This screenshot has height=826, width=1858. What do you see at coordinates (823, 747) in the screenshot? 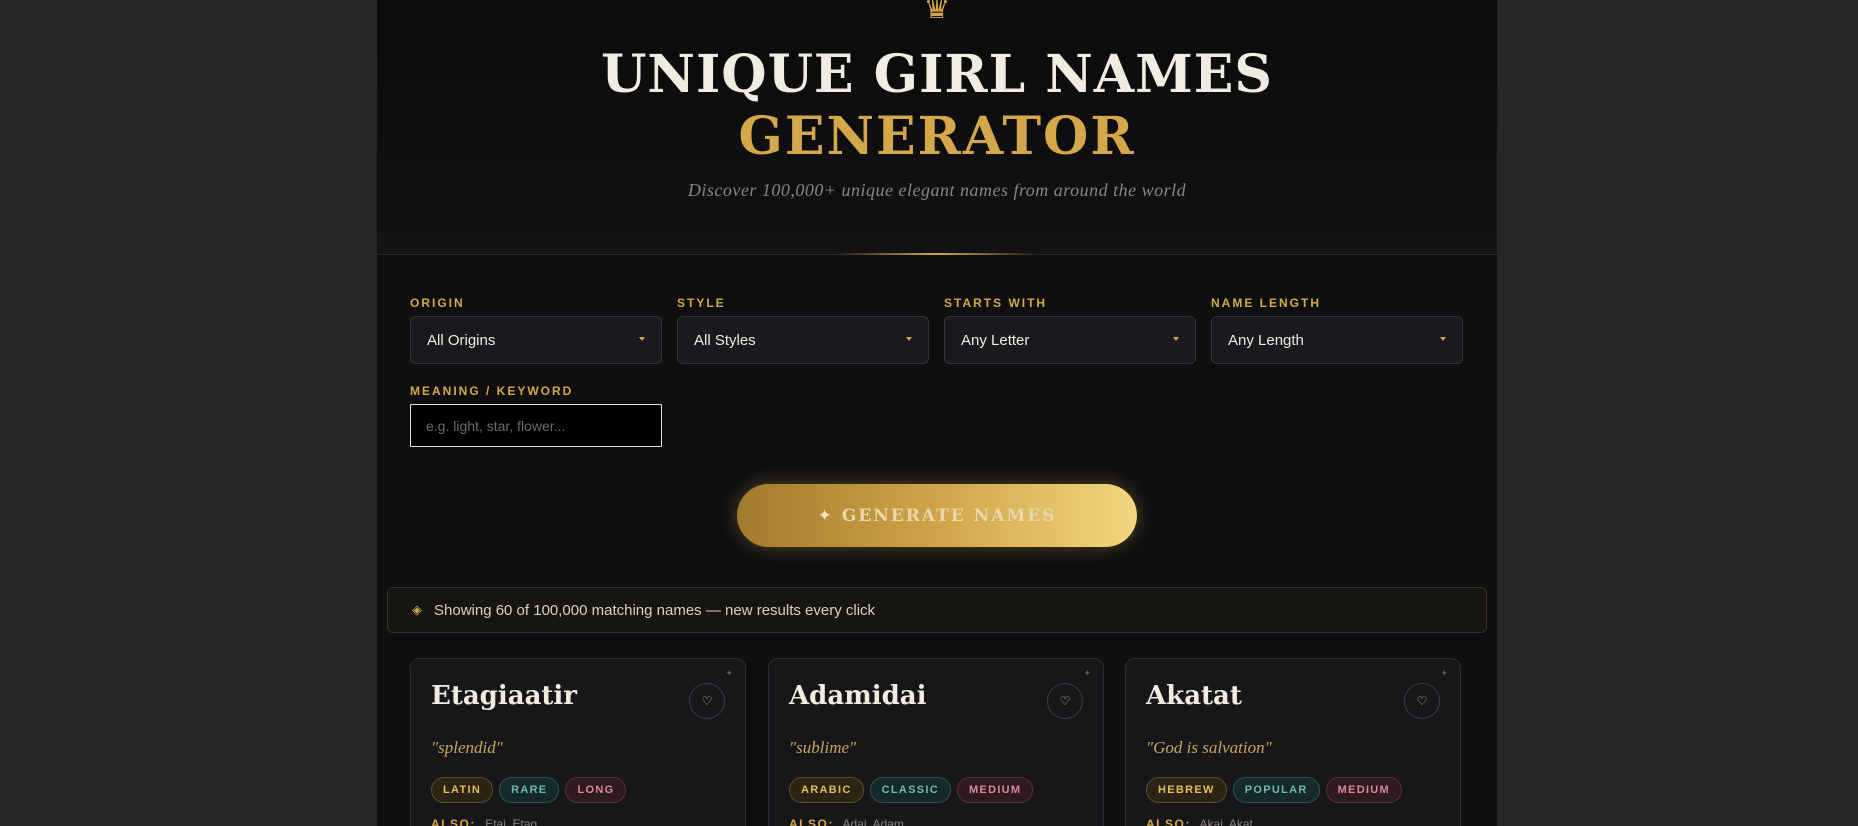
I see `card-meaning: "sublime"` at bounding box center [823, 747].